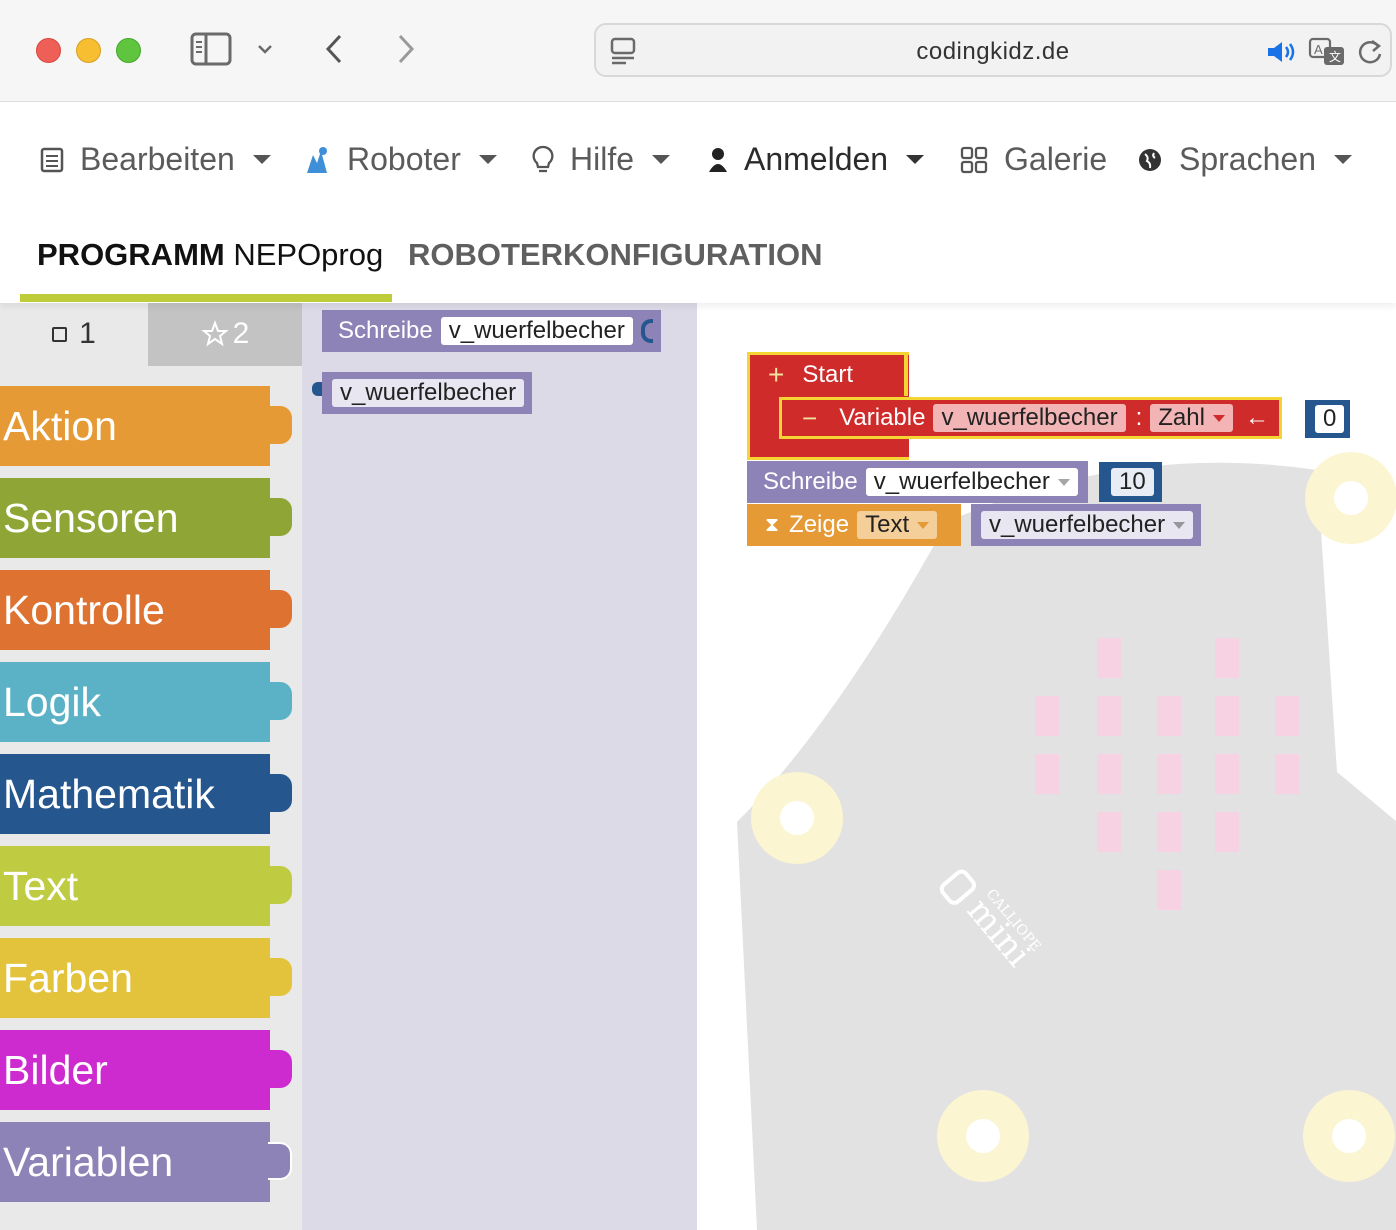 This screenshot has height=1230, width=1396. I want to click on svg-text: 文, so click(1335, 56).